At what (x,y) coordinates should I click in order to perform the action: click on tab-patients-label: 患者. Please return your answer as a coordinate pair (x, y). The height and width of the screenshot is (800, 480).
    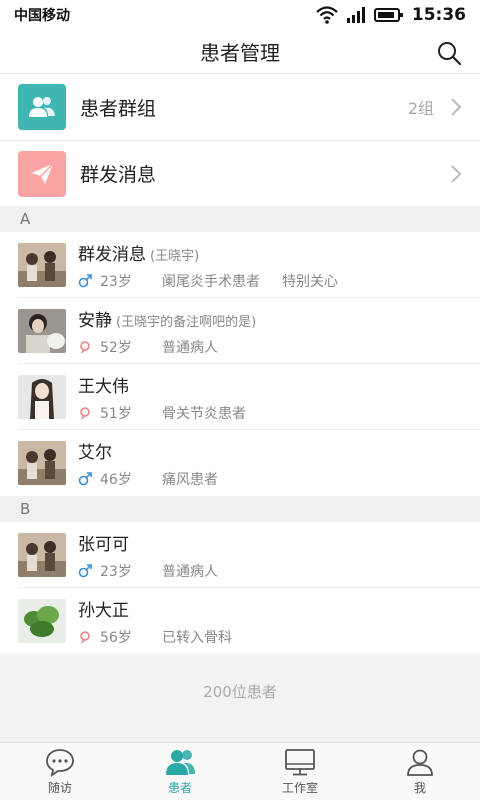
    Looking at the image, I should click on (179, 788).